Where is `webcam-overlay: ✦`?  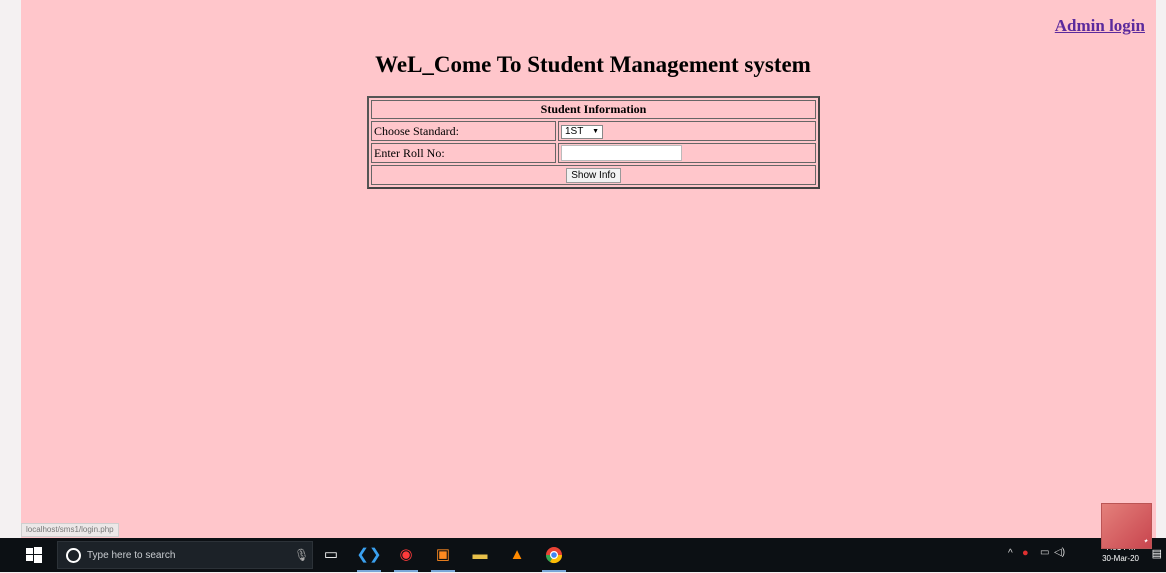
webcam-overlay: ✦ is located at coordinates (1126, 526).